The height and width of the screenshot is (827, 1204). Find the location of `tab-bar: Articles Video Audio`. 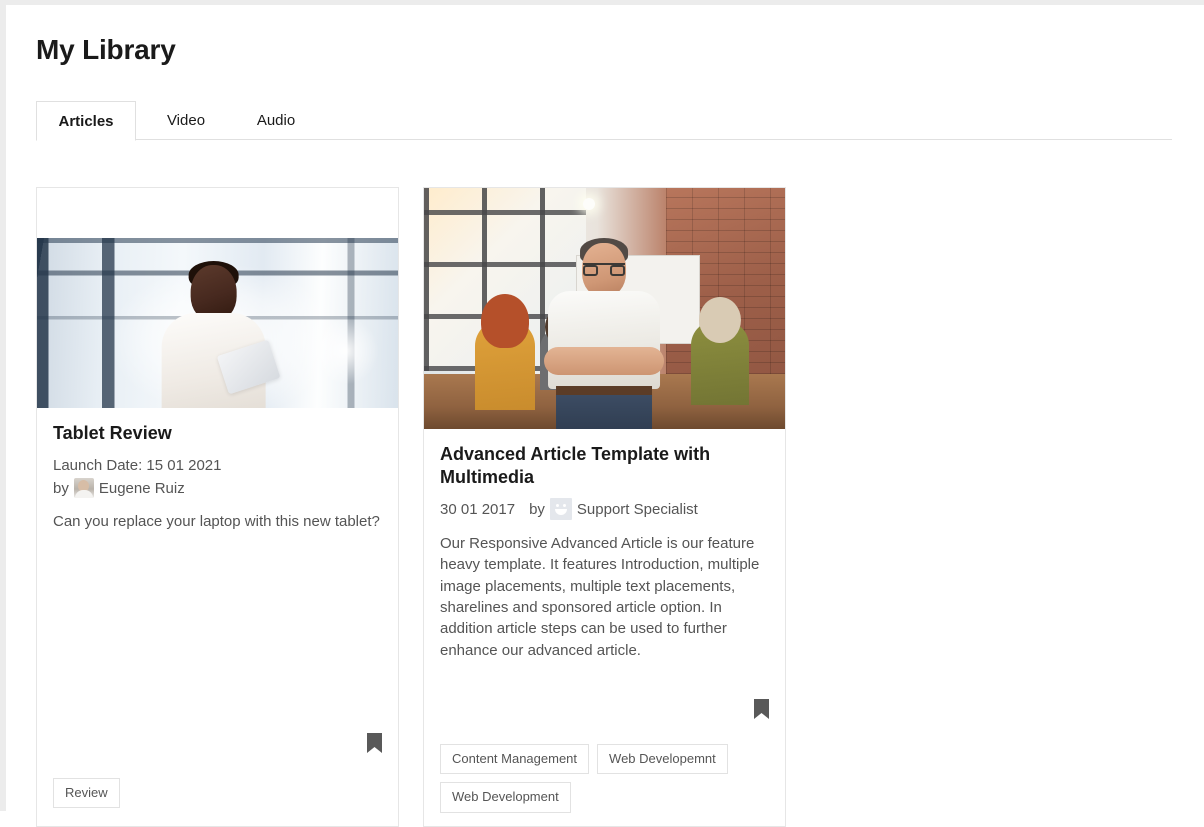

tab-bar: Articles Video Audio is located at coordinates (604, 121).